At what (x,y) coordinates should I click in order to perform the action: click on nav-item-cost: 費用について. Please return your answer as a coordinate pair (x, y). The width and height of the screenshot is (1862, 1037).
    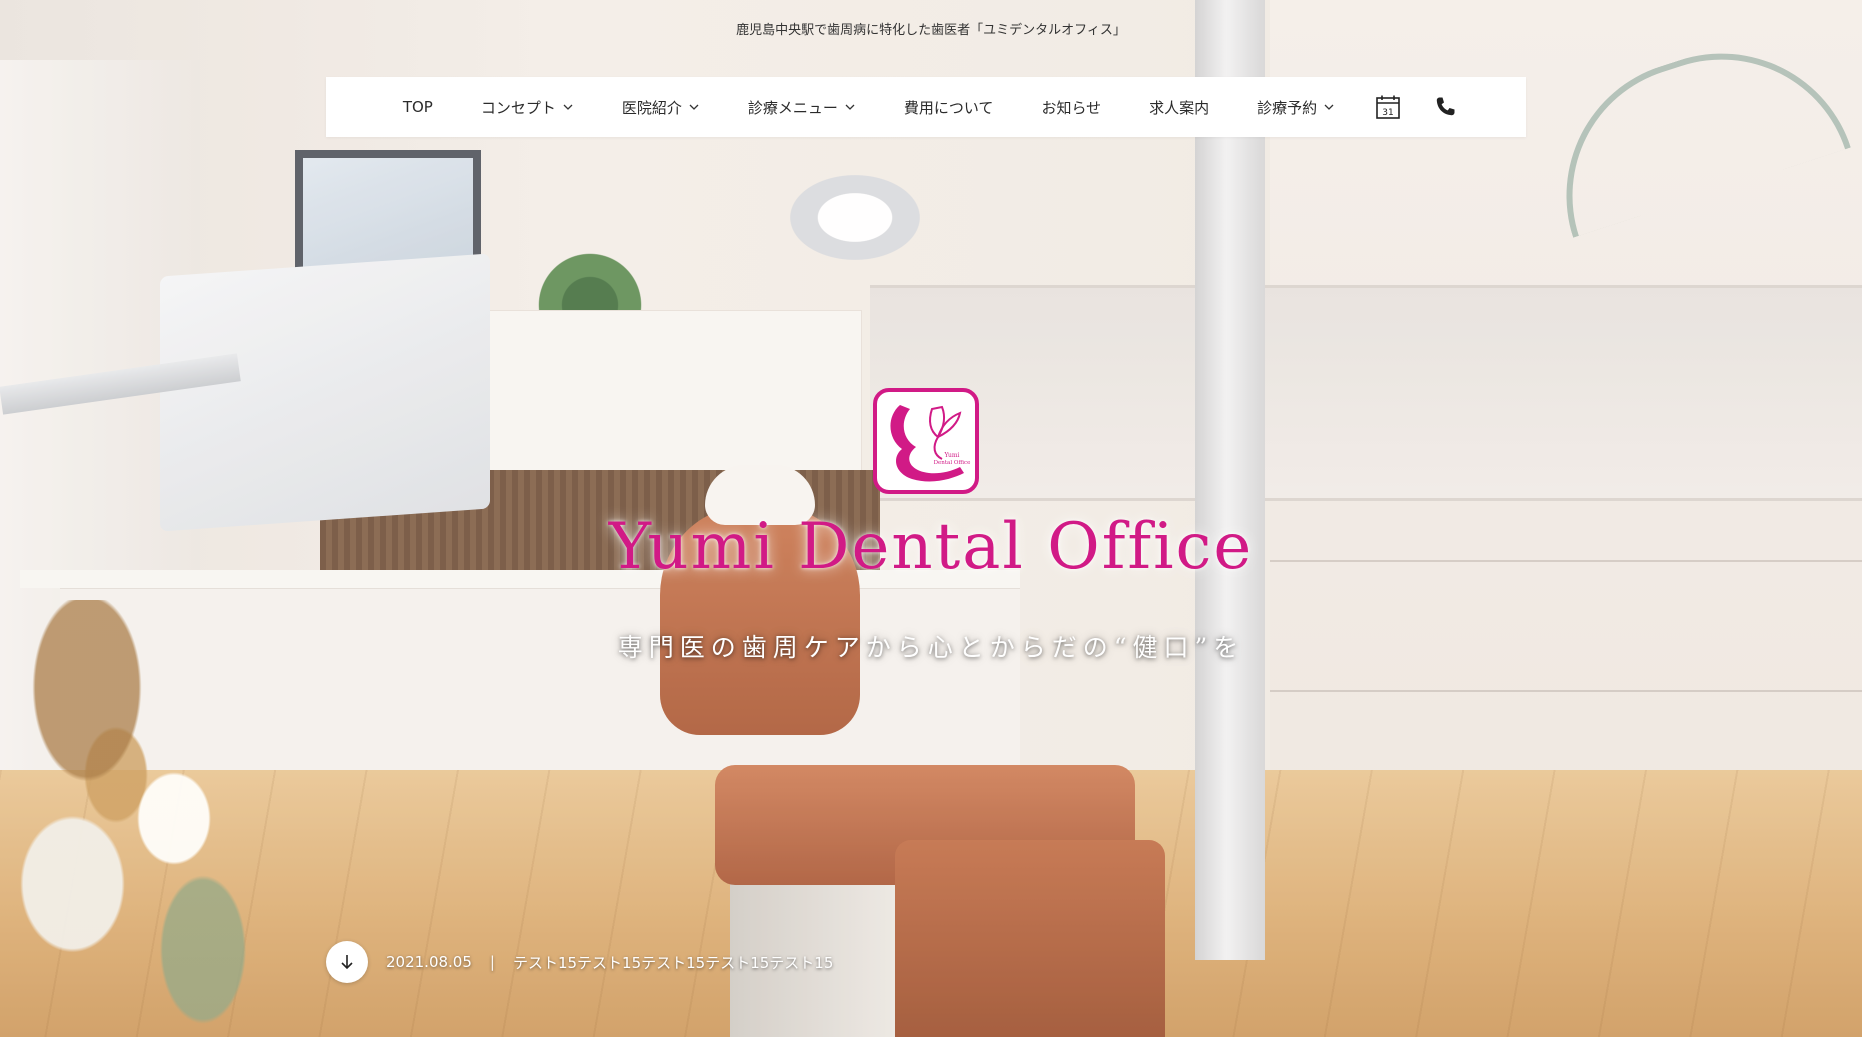
    Looking at the image, I should click on (949, 107).